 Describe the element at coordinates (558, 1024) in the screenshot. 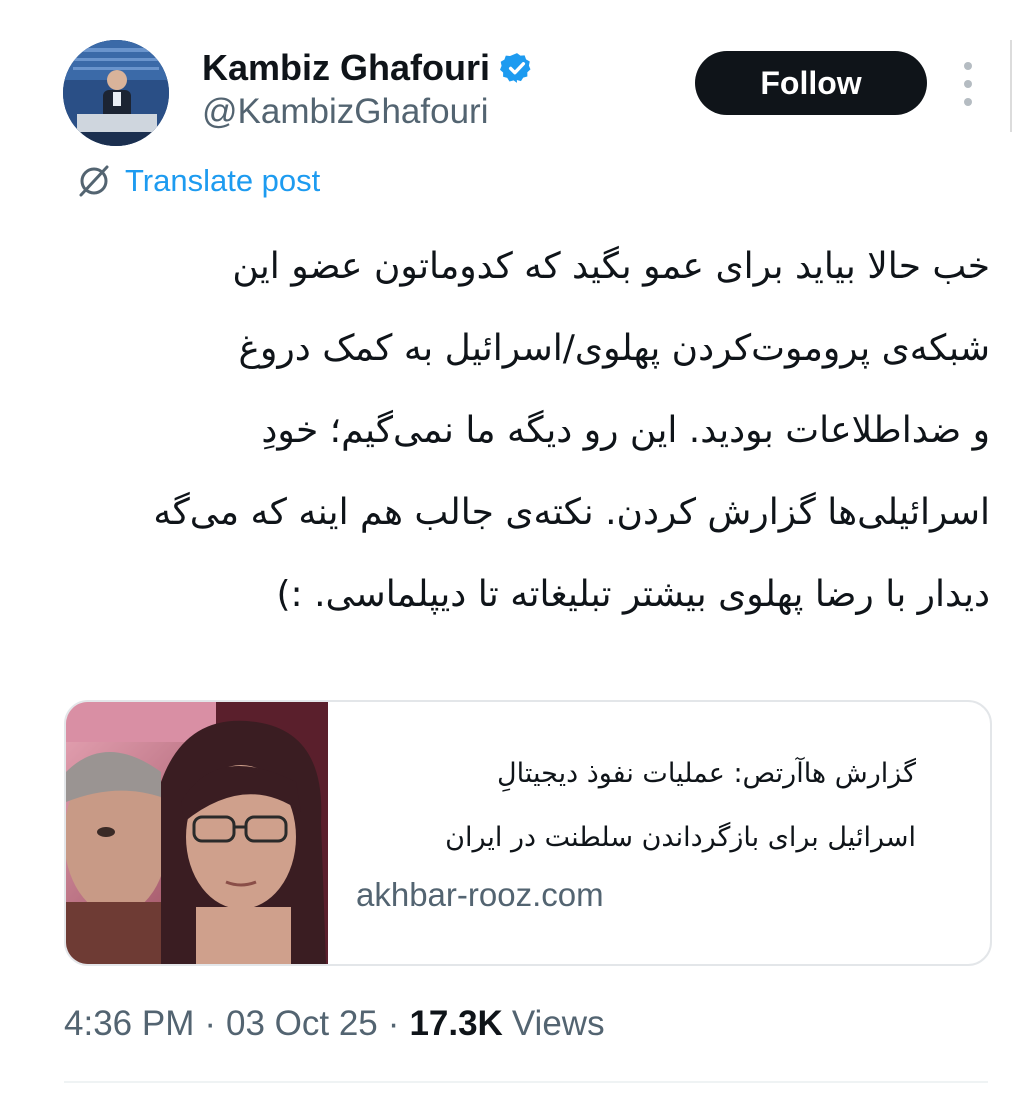

I see `views-label: Views` at that location.